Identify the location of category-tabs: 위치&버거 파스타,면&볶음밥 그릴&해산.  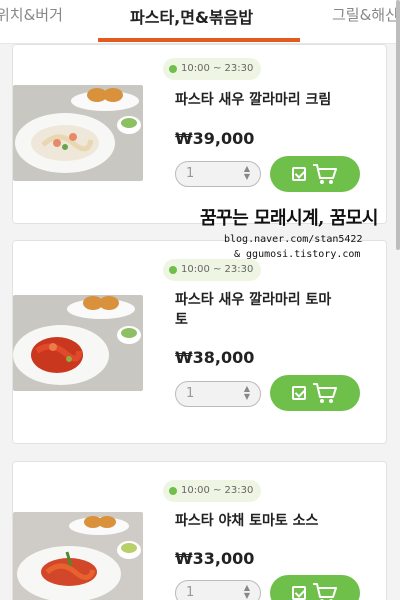
(200, 22).